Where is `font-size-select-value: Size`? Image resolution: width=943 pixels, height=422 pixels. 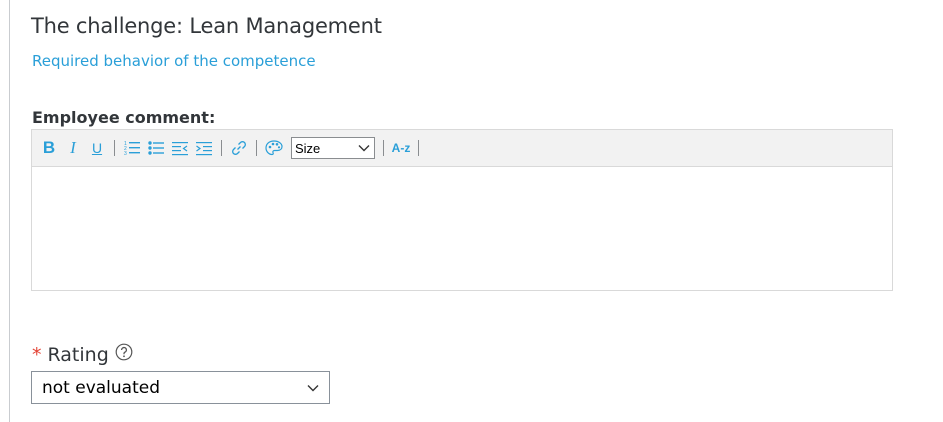 font-size-select-value: Size is located at coordinates (308, 148).